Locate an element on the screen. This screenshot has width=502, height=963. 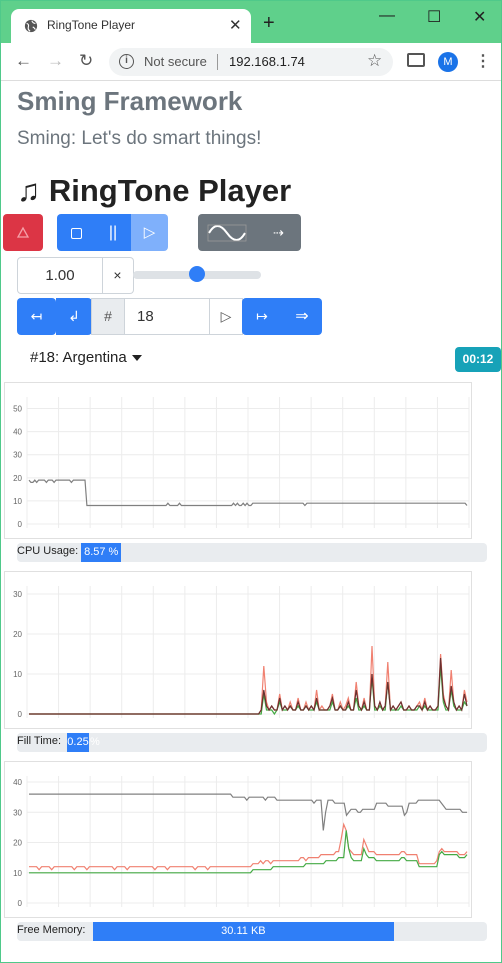
sine-wave-icon is located at coordinates (227, 233).